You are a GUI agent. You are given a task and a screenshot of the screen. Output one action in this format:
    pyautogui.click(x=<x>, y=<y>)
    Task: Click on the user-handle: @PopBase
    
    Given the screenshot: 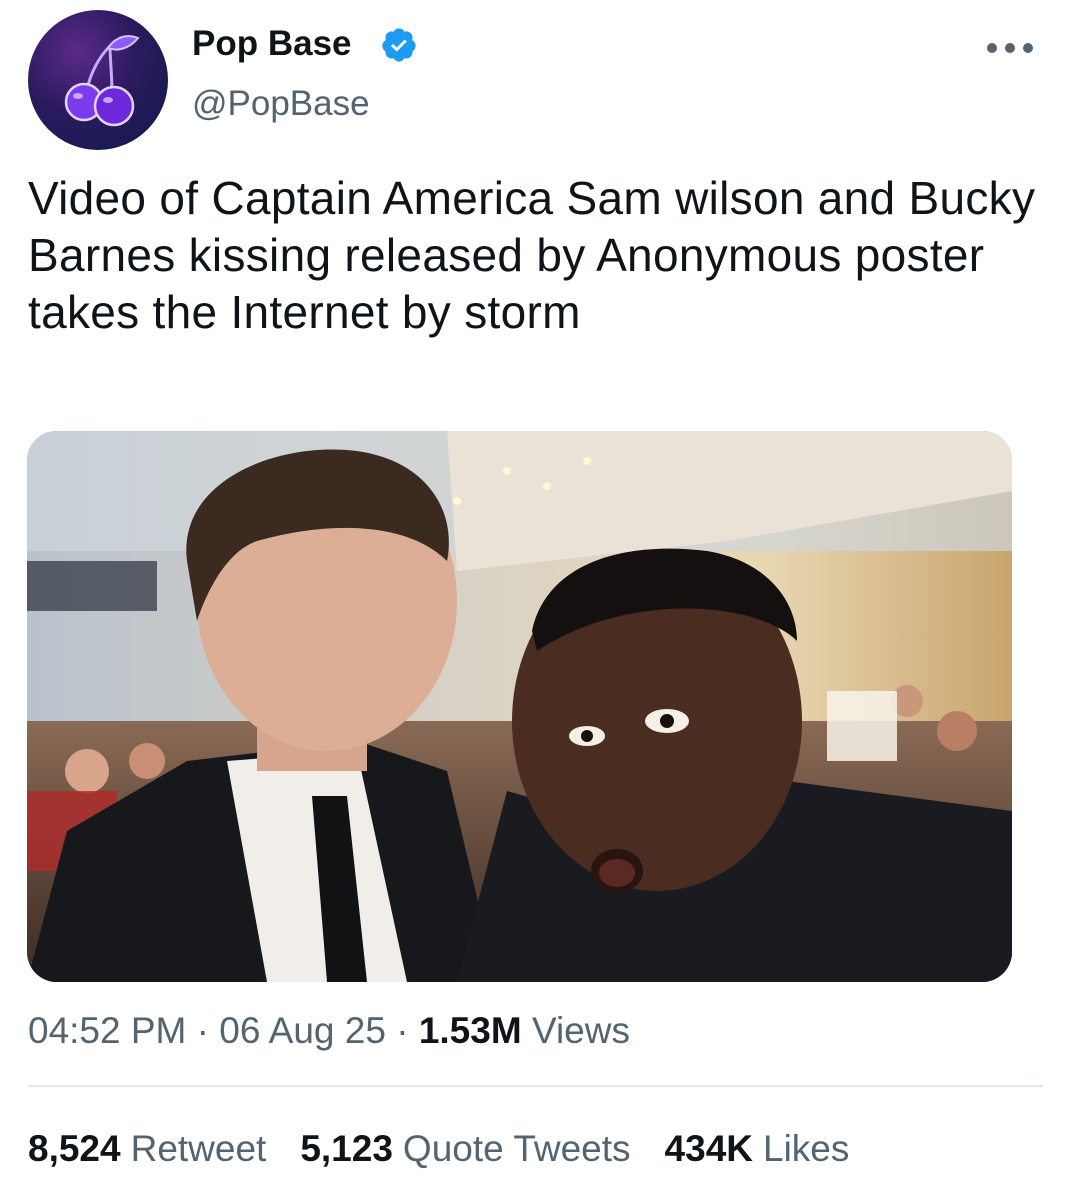 What is the action you would take?
    pyautogui.click(x=281, y=104)
    